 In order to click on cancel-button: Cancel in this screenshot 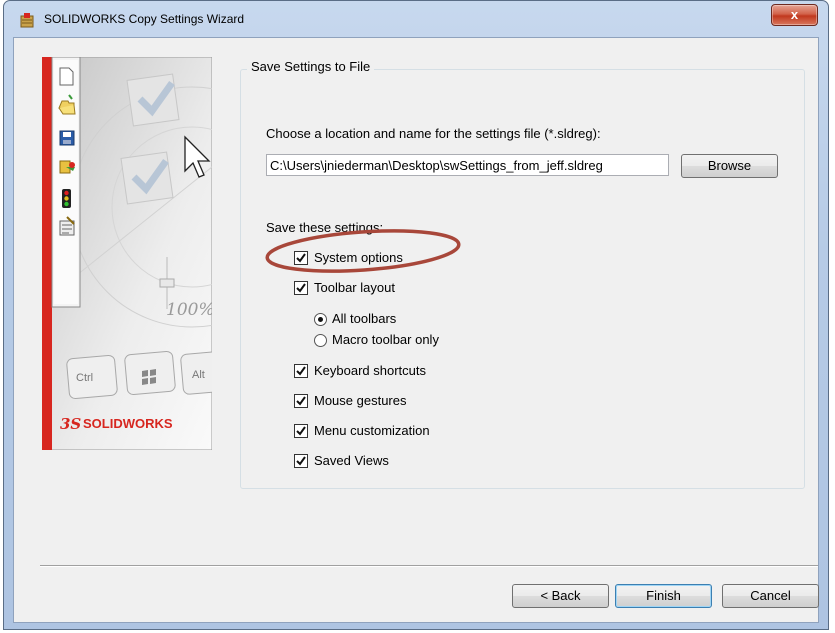, I will do `click(770, 596)`.